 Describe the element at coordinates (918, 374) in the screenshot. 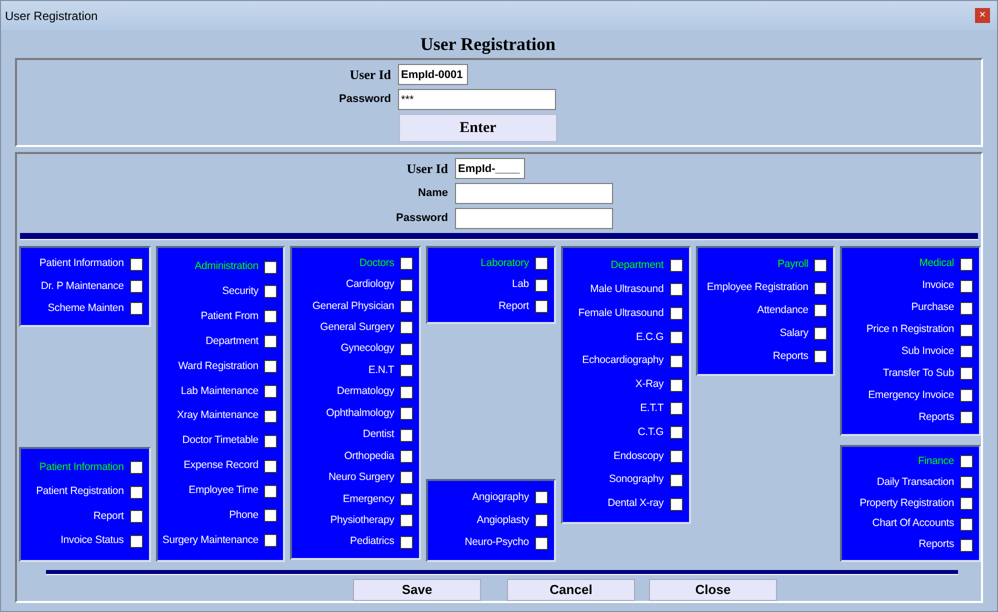

I see `checkbox-label: Transfer To Sub` at that location.